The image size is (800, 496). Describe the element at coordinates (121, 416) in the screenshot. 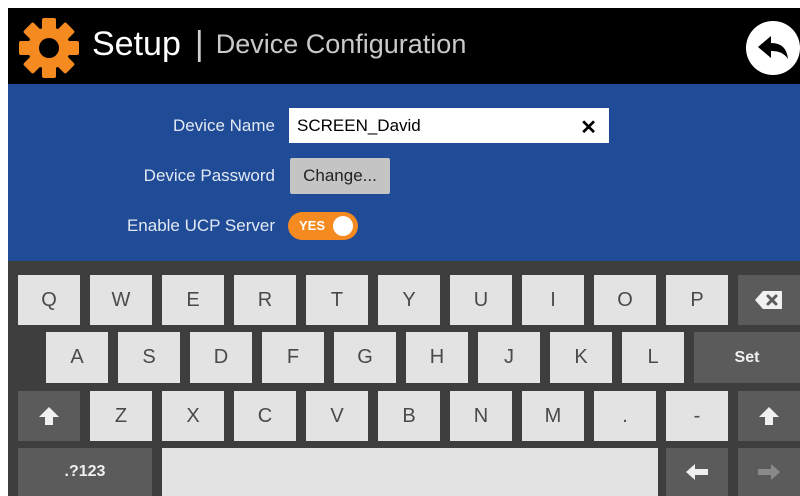

I see `key-z: Z` at that location.